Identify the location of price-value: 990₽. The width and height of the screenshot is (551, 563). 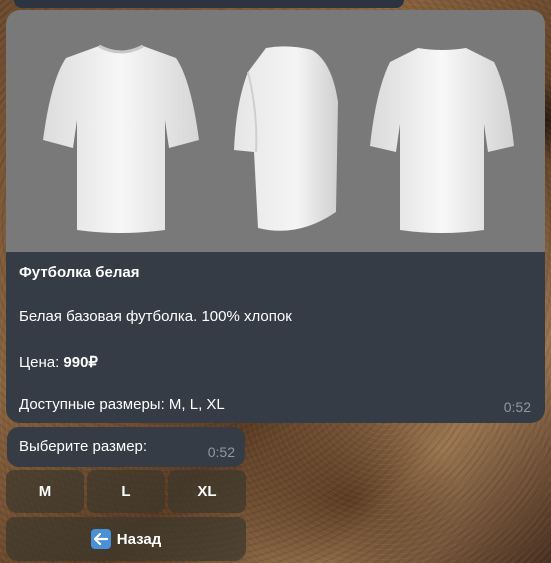
(80, 362).